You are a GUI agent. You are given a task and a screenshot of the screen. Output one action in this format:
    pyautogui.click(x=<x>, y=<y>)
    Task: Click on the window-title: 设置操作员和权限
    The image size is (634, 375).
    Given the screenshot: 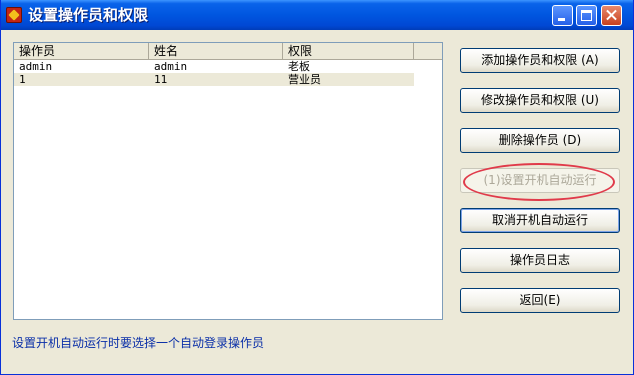 What is the action you would take?
    pyautogui.click(x=88, y=15)
    